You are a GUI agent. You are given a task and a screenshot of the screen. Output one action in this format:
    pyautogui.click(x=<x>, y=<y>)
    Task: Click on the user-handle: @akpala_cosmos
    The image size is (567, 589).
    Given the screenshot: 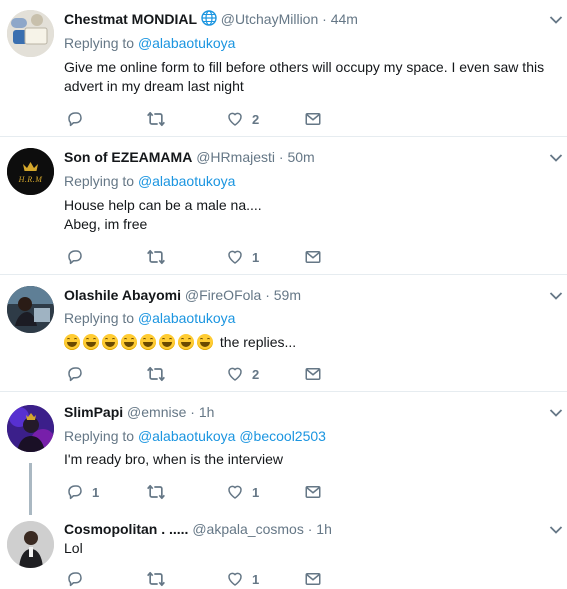 What is the action you would take?
    pyautogui.click(x=248, y=529)
    